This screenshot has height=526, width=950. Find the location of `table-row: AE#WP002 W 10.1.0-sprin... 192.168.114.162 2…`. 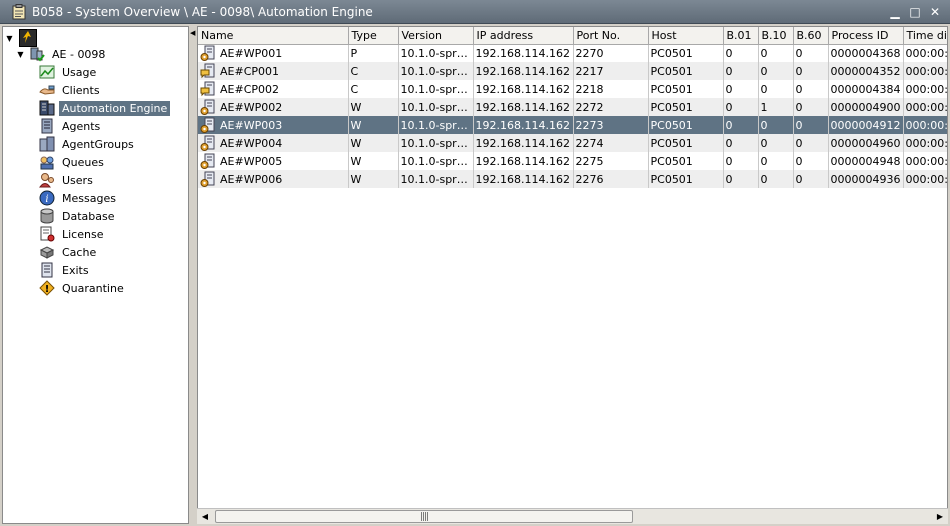

table-row: AE#WP002 W 10.1.0-sprin... 192.168.114.162 2… is located at coordinates (572, 107).